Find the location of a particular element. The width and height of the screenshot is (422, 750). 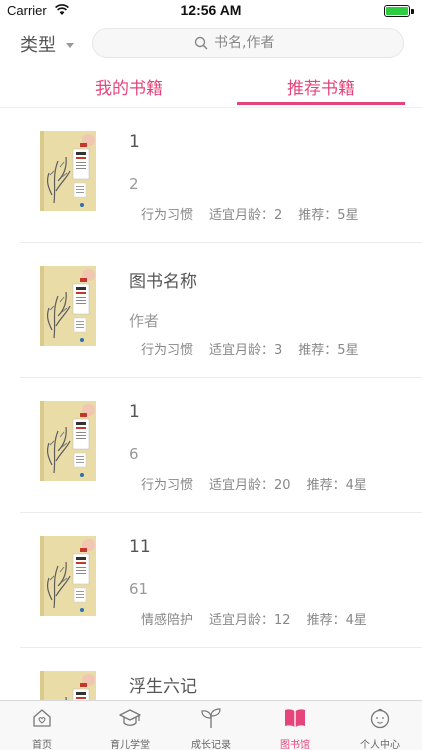

sprout-icon is located at coordinates (211, 718).